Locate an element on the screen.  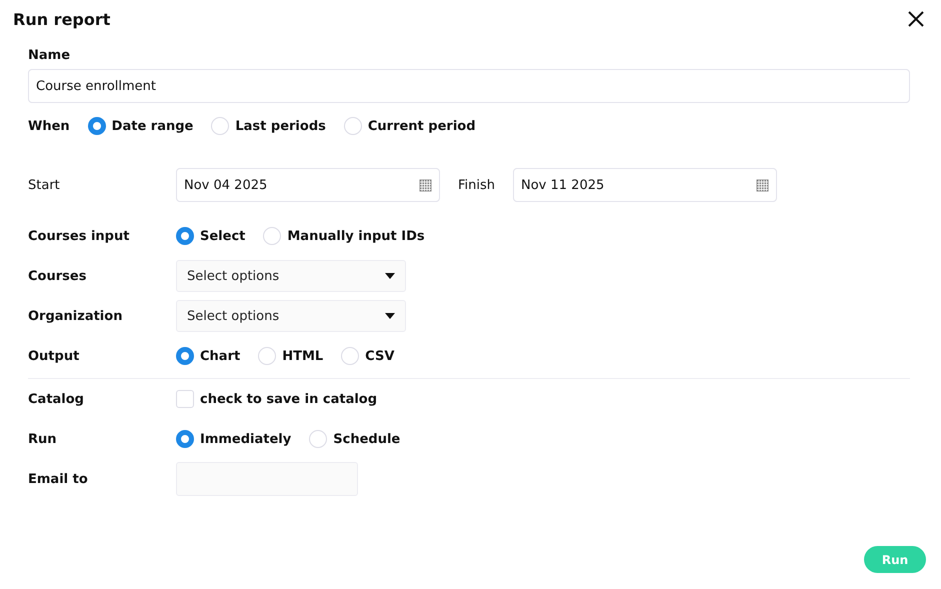
field-label: When is located at coordinates (49, 126).